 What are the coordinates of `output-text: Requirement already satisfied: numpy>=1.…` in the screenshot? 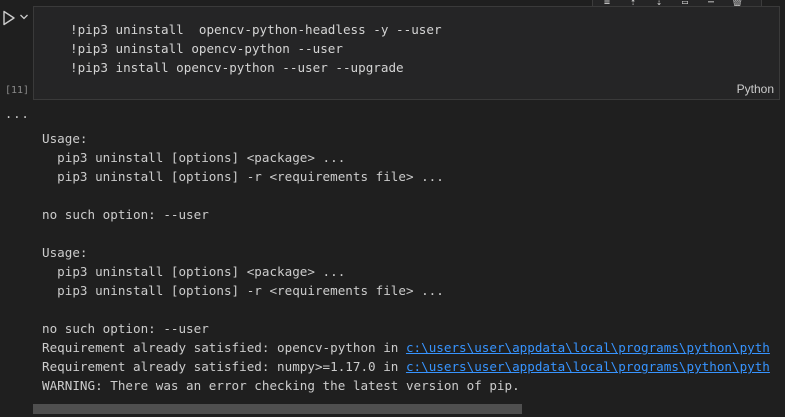 It's located at (224, 366).